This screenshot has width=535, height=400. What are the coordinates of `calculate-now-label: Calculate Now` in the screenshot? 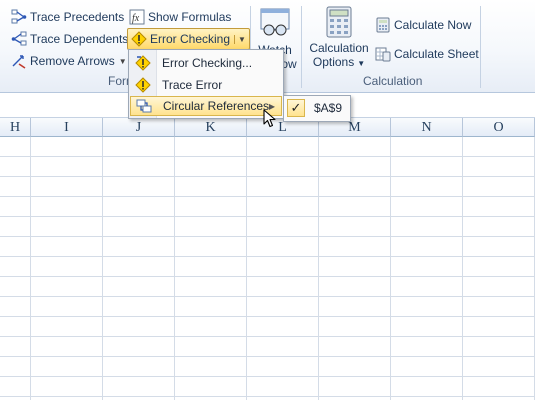 It's located at (433, 25).